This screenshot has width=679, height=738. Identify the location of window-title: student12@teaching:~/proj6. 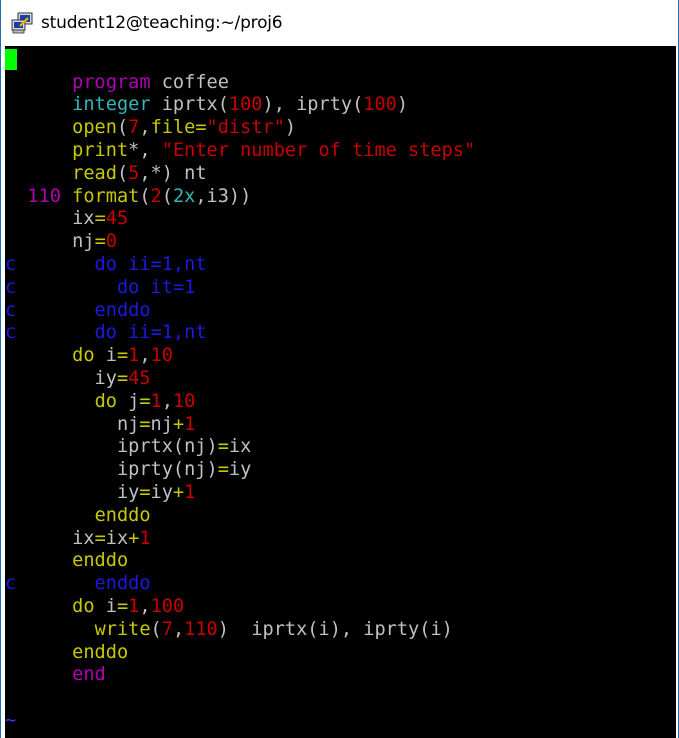
(162, 23).